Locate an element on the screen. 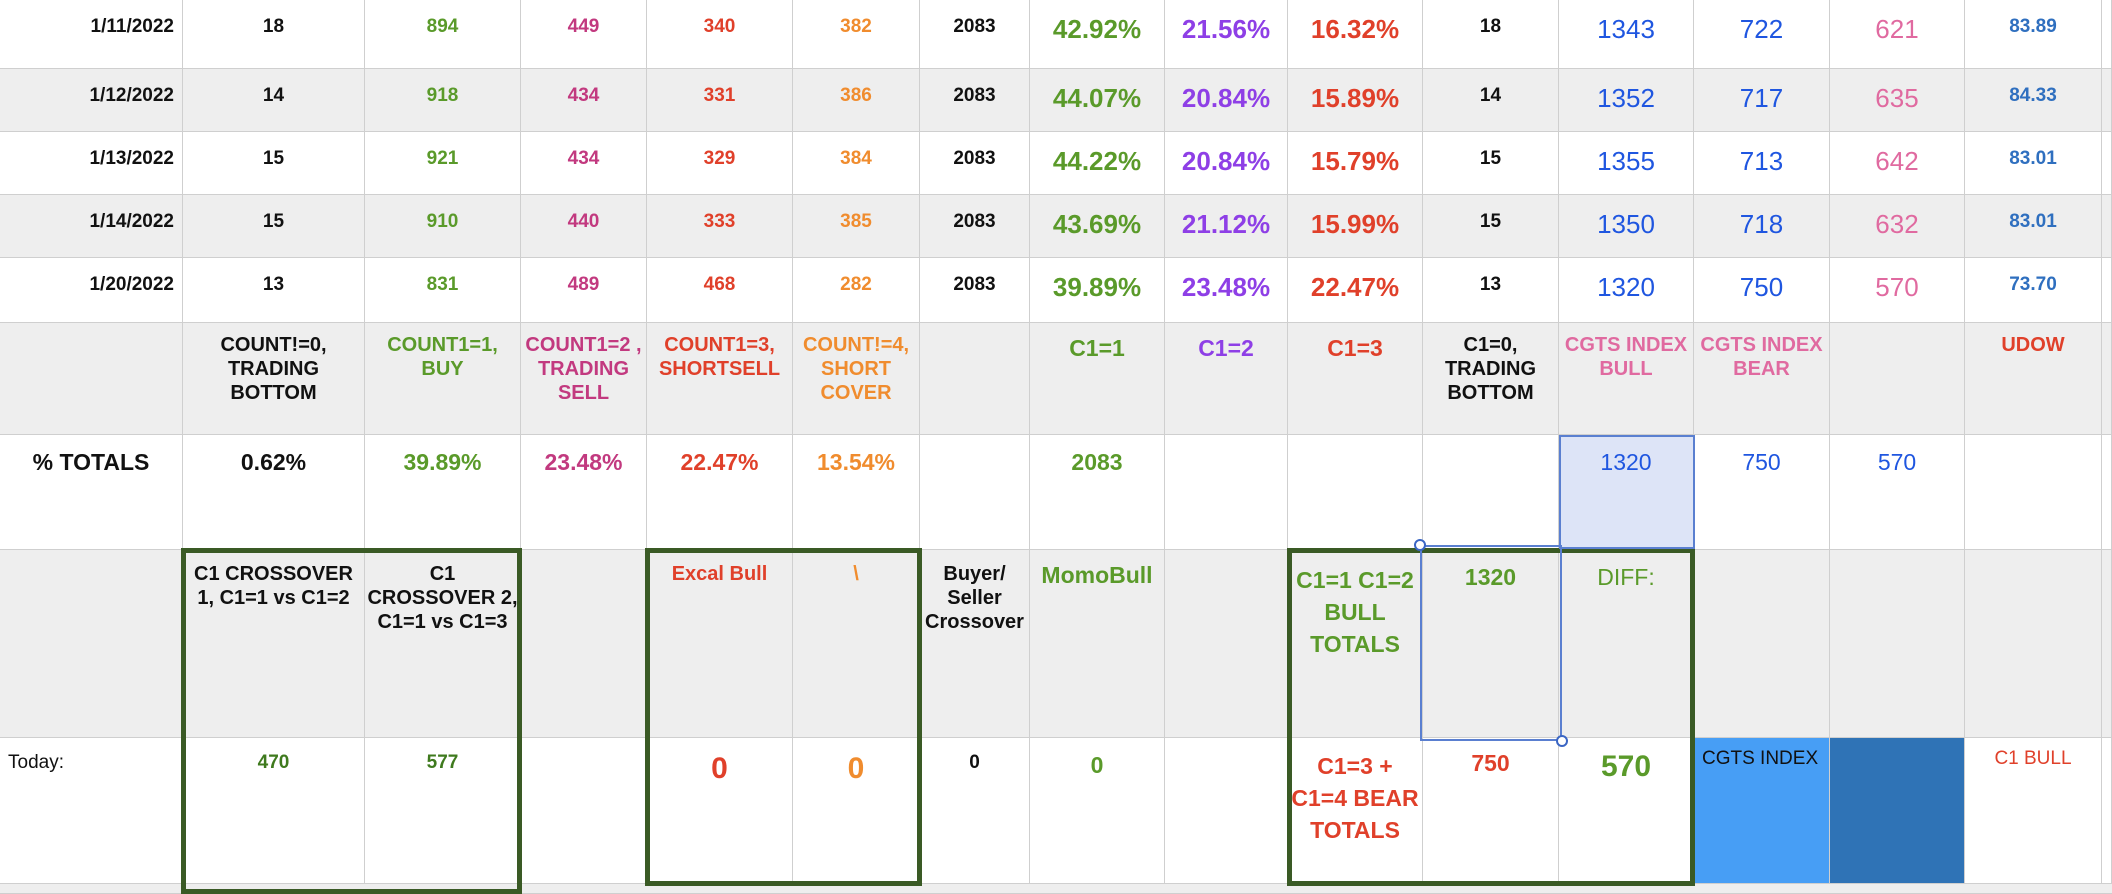 The width and height of the screenshot is (2112, 894). value-cell-c4: 384 is located at coordinates (856, 163).